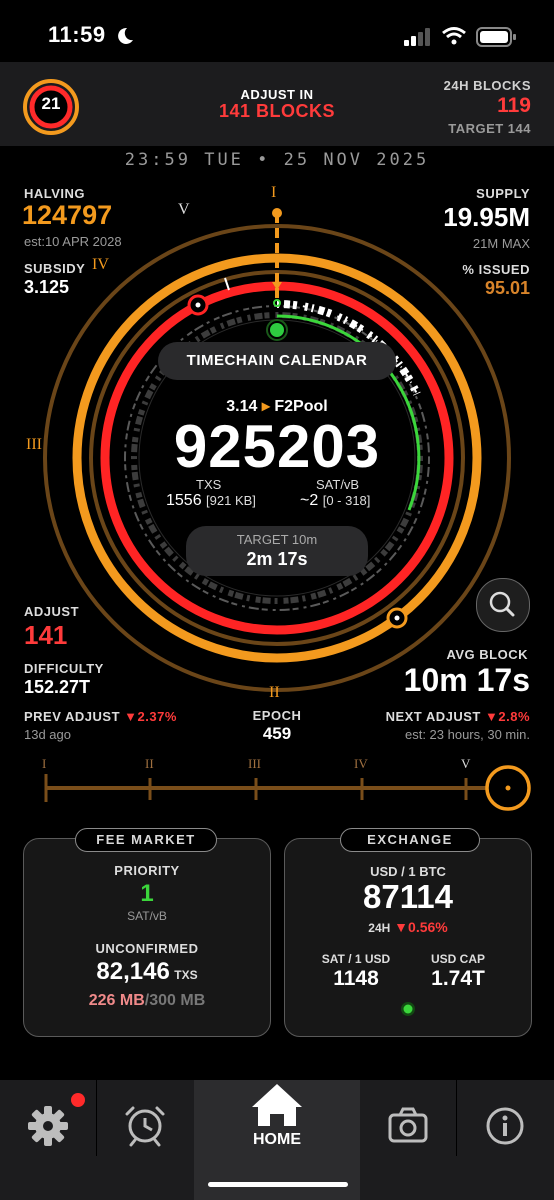 The height and width of the screenshot is (1200, 554). I want to click on subsidy-value: 3.125, so click(47, 287).